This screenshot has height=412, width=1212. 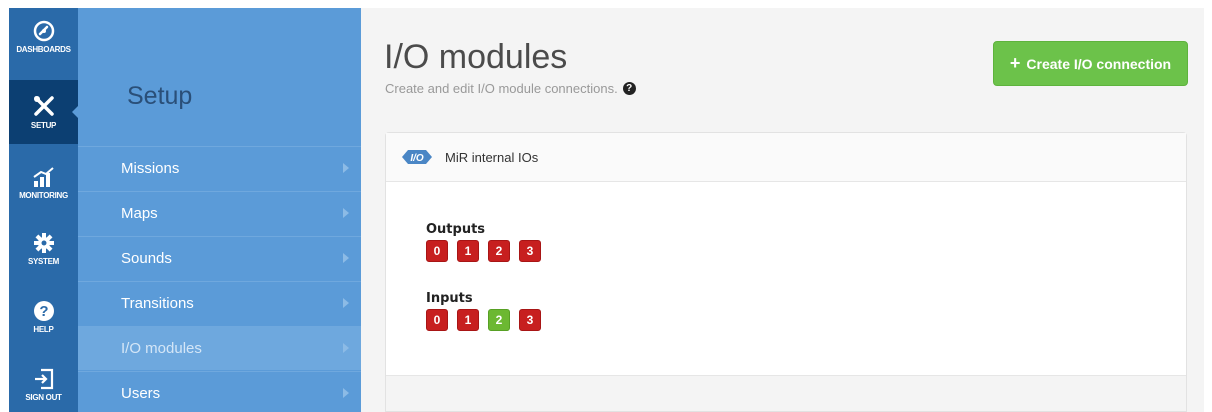 I want to click on sidebar-title: Setup, so click(x=160, y=96).